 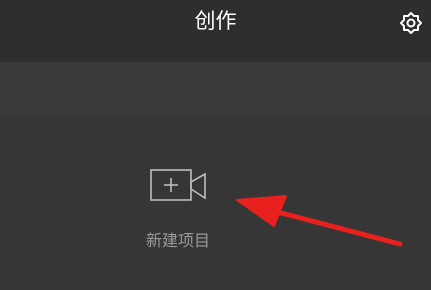 What do you see at coordinates (215, 21) in the screenshot?
I see `page-title: 创作` at bounding box center [215, 21].